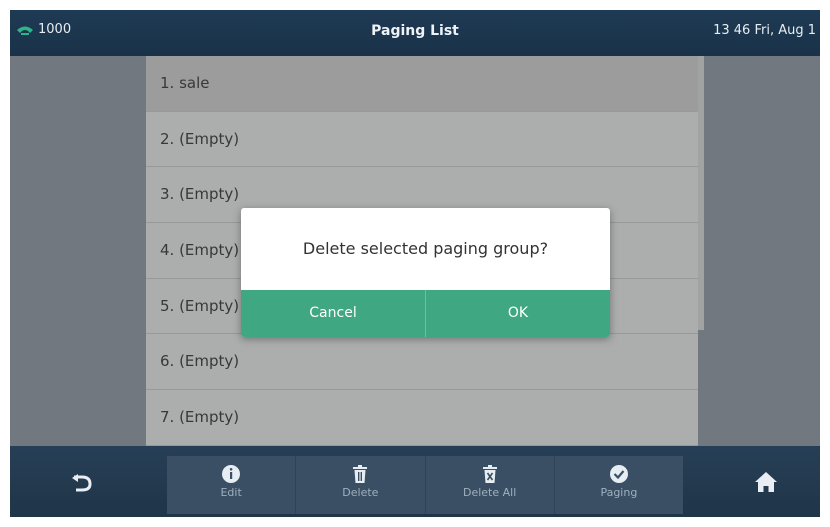 The height and width of the screenshot is (527, 830). I want to click on info-icon, so click(231, 474).